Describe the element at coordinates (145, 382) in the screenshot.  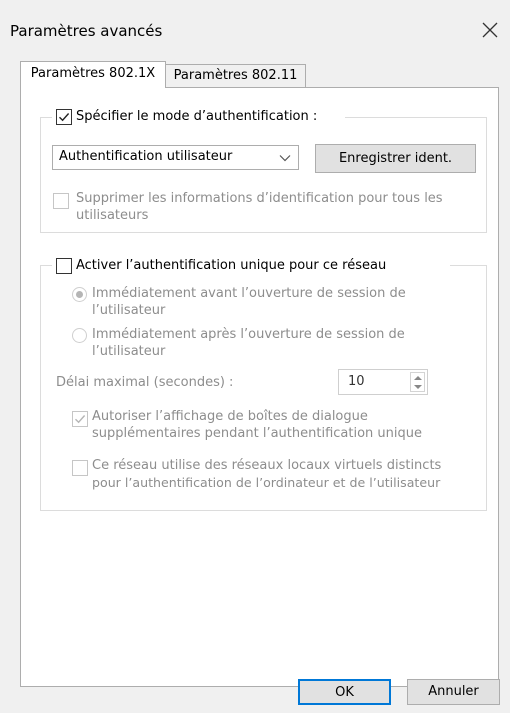
I see `delay-label: Délai maximal (secondes) :` at that location.